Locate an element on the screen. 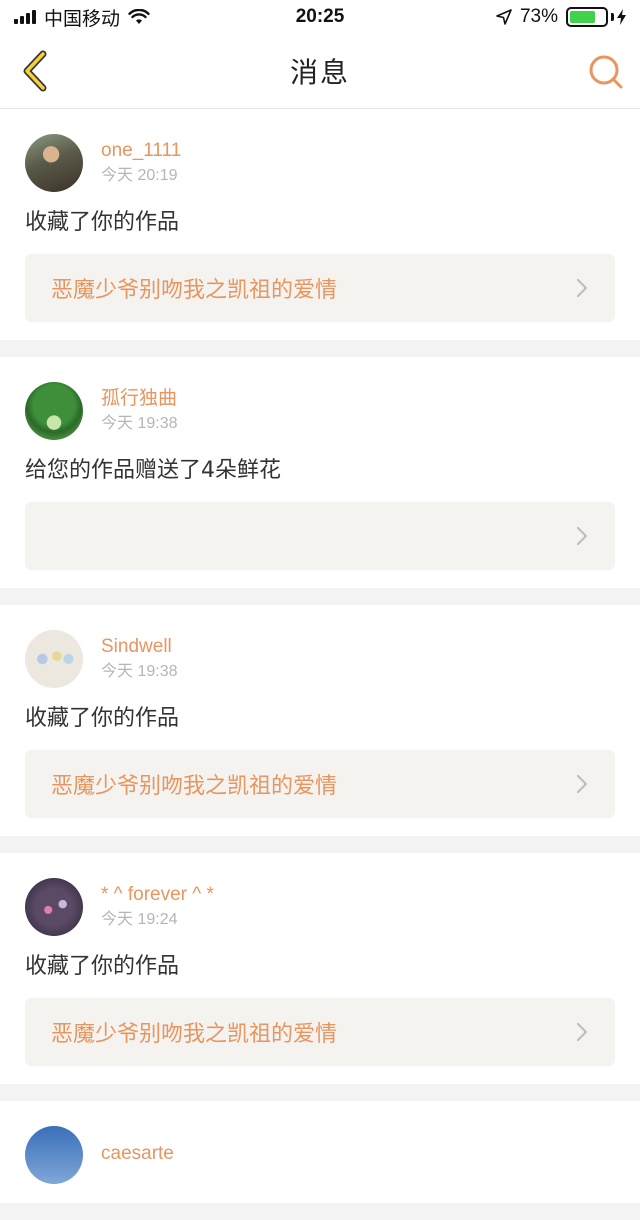  timestamp: 今天 20:19 is located at coordinates (139, 175).